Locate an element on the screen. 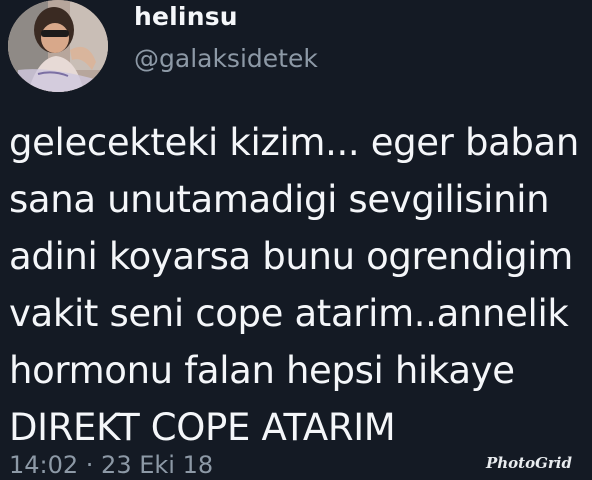  author-handle: @galaksidetek is located at coordinates (226, 58).